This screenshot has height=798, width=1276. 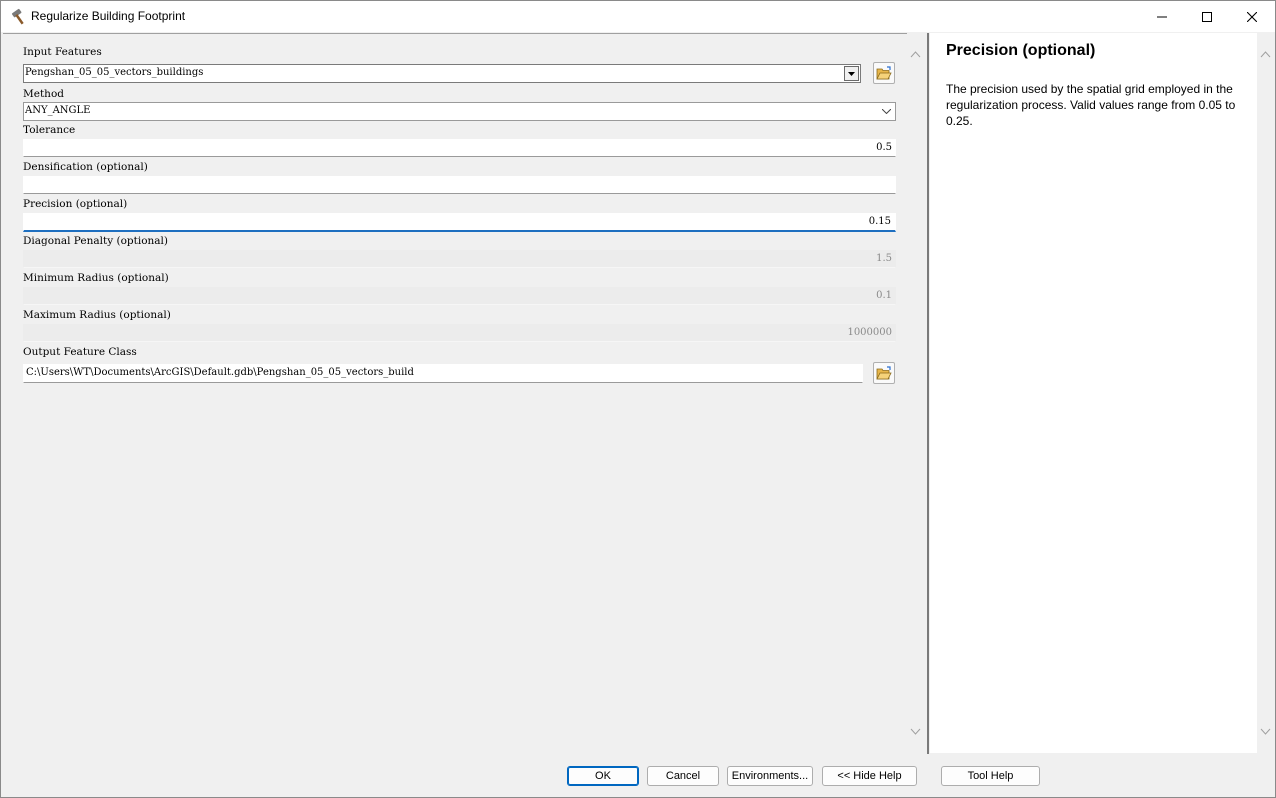 I want to click on maximum-radius-input: 1000000, so click(x=459, y=333).